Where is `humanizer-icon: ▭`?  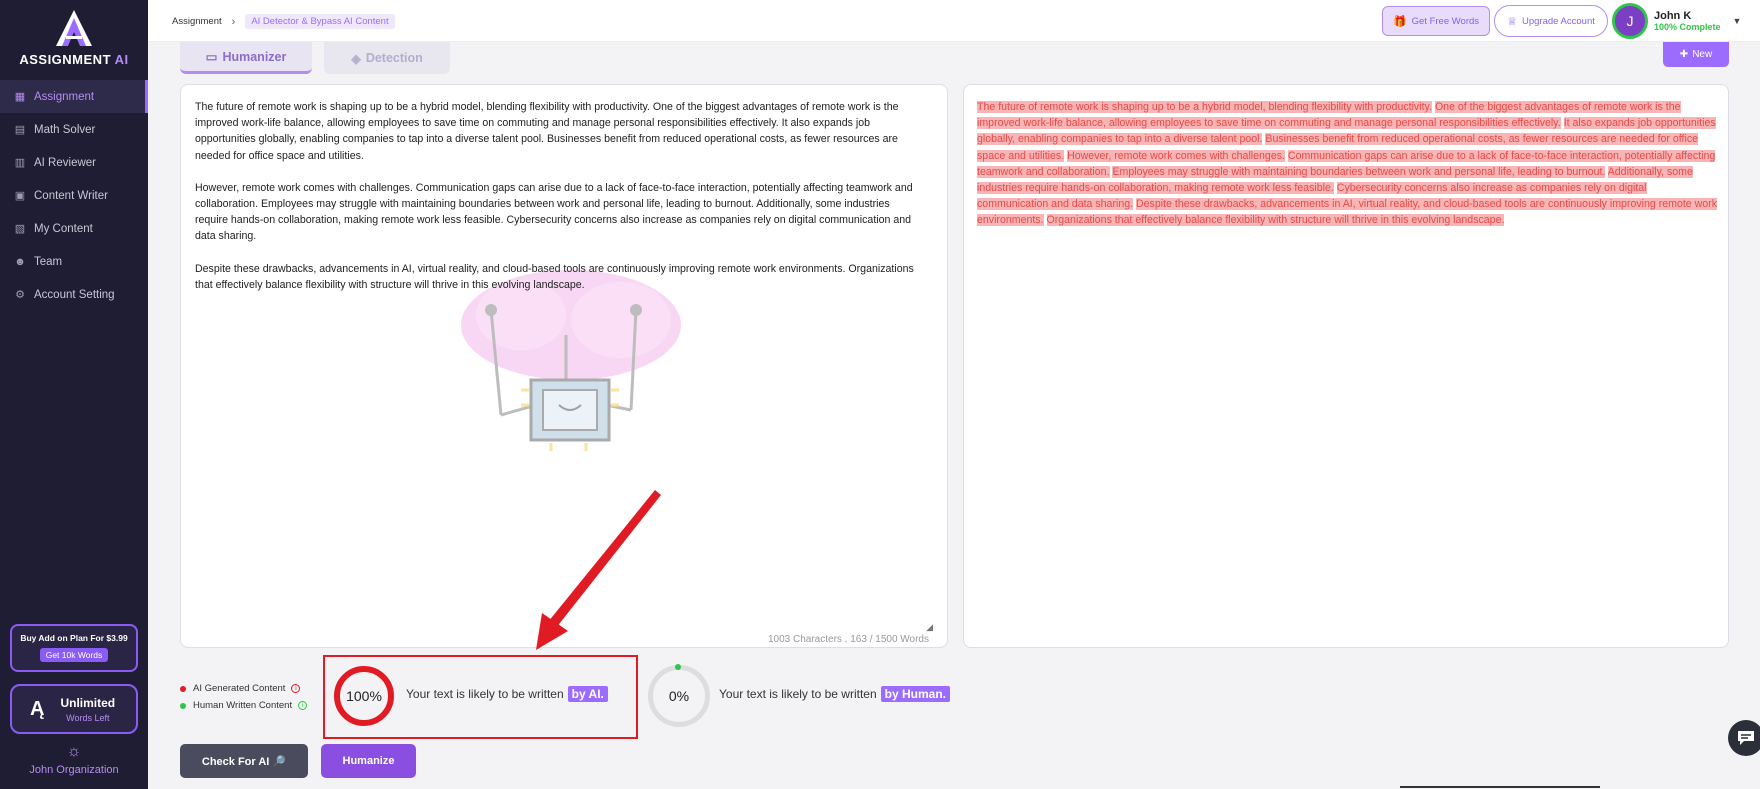 humanizer-icon: ▭ is located at coordinates (211, 57).